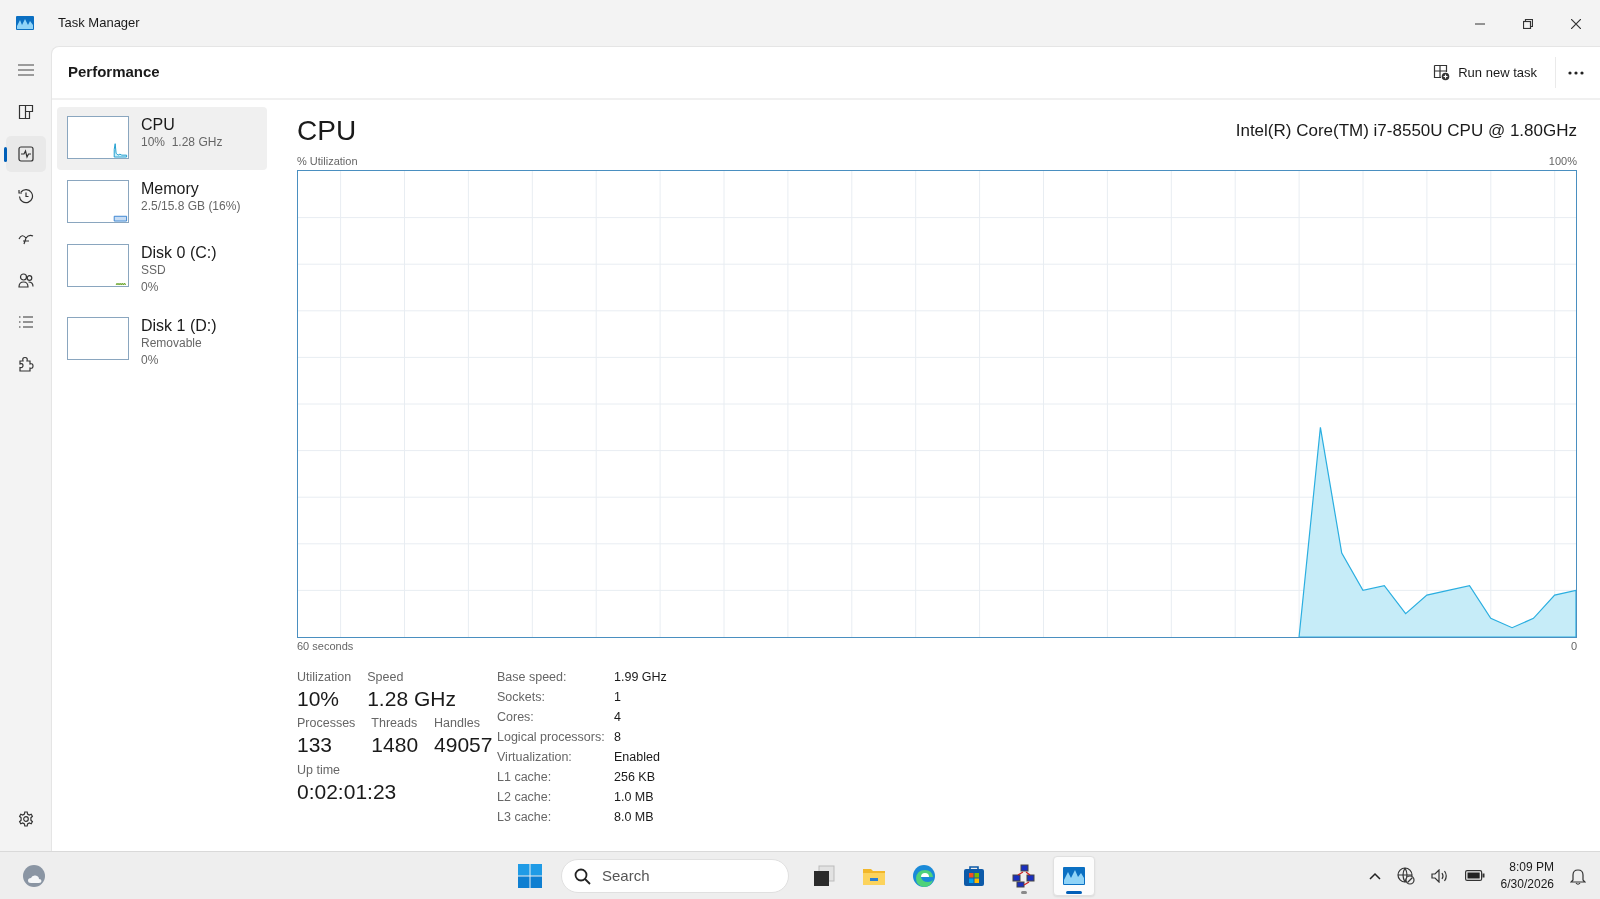 The height and width of the screenshot is (899, 1600). I want to click on bell-icon, so click(1578, 875).